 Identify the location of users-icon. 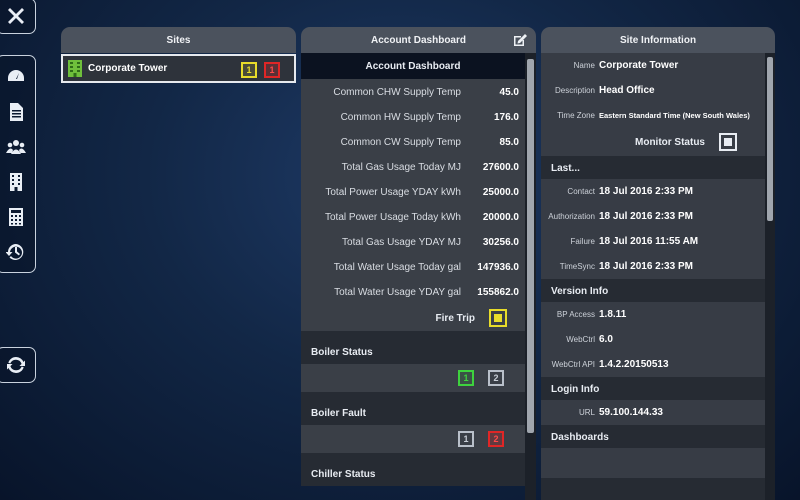
(16, 147).